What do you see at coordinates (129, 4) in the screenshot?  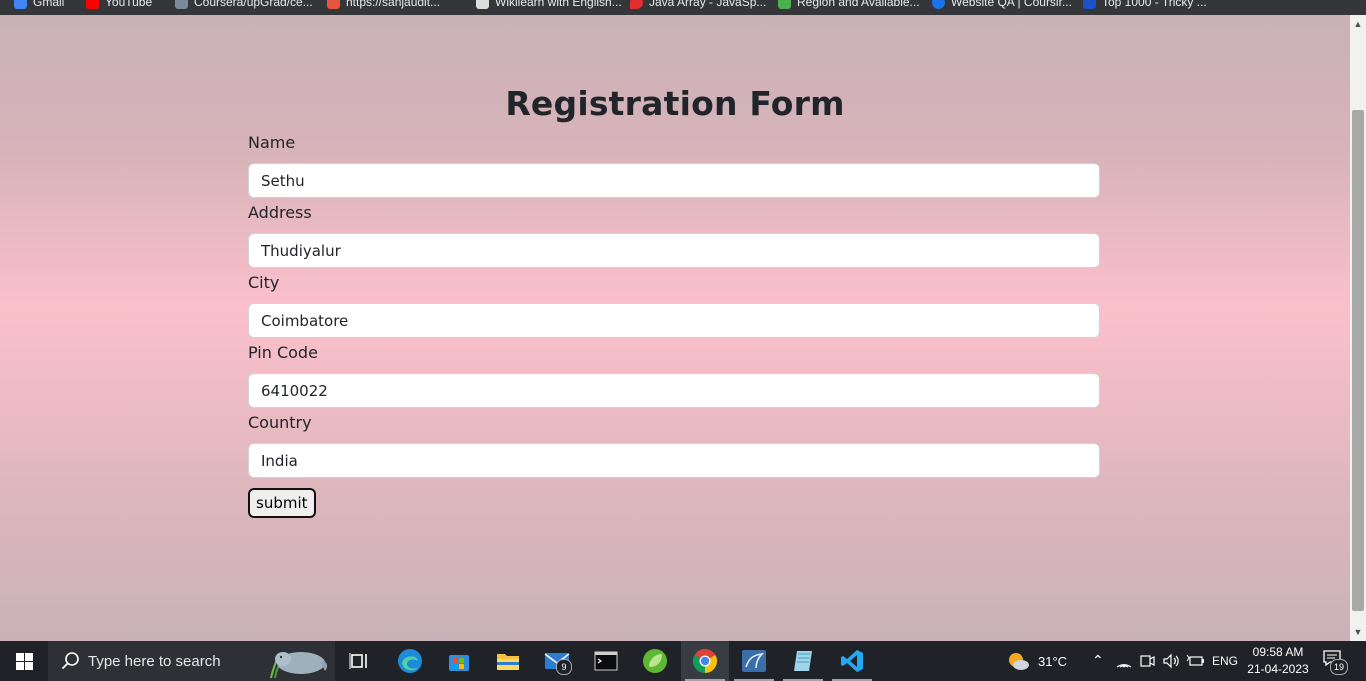 I see `bookmark-label: YouTube` at bounding box center [129, 4].